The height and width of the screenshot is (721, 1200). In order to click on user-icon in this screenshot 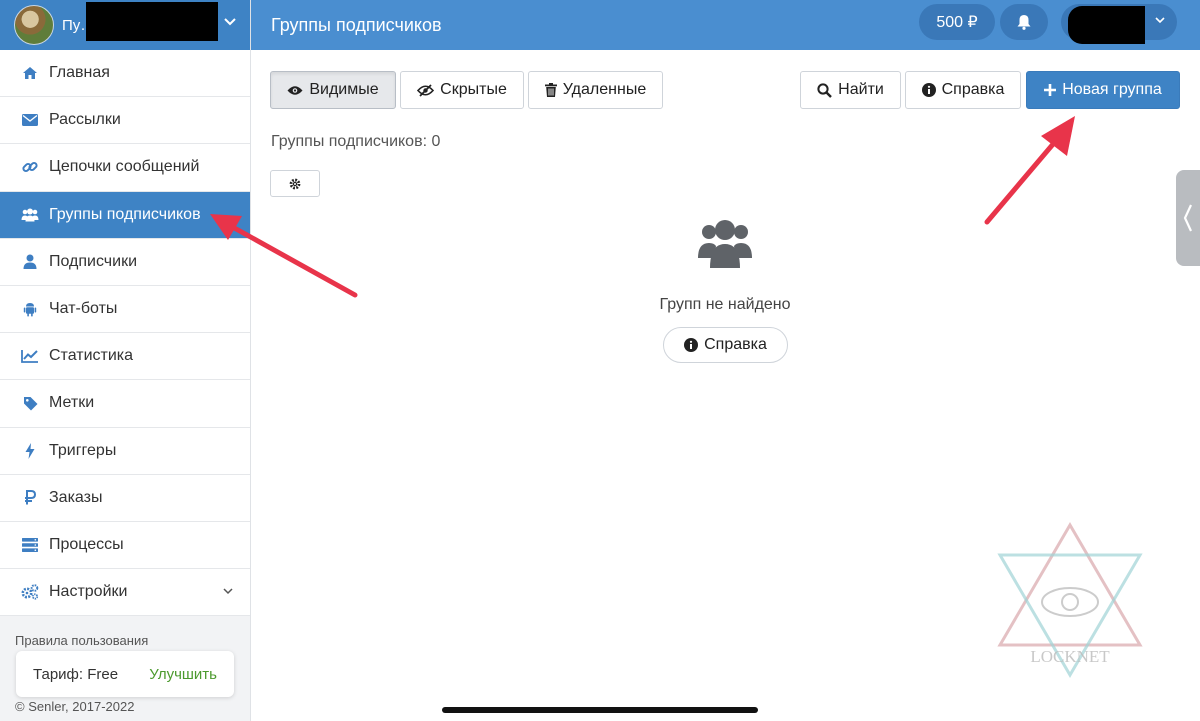, I will do `click(30, 262)`.